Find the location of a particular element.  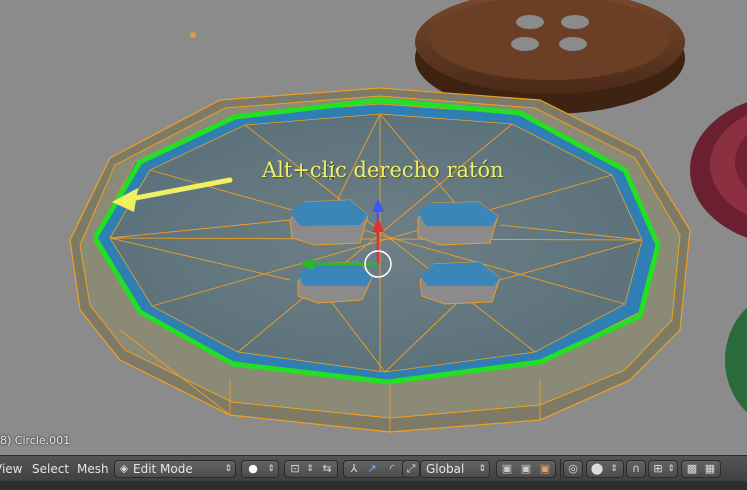

solid-shading-icon: ● is located at coordinates (253, 468).